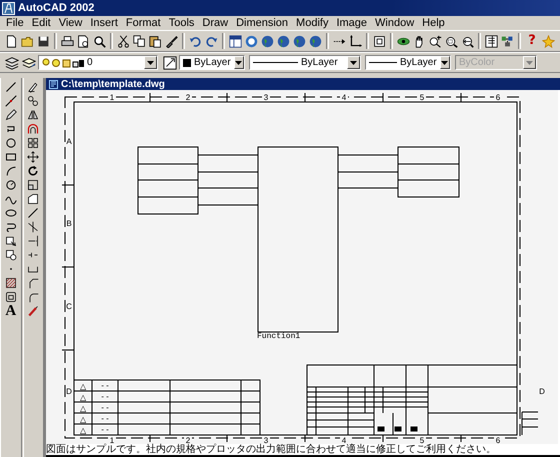  I want to click on menu-item: Modify, so click(312, 23).